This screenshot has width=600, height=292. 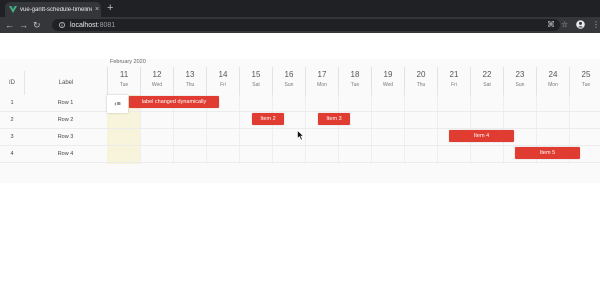 I want to click on close-tab-icon: ×, so click(x=97, y=9).